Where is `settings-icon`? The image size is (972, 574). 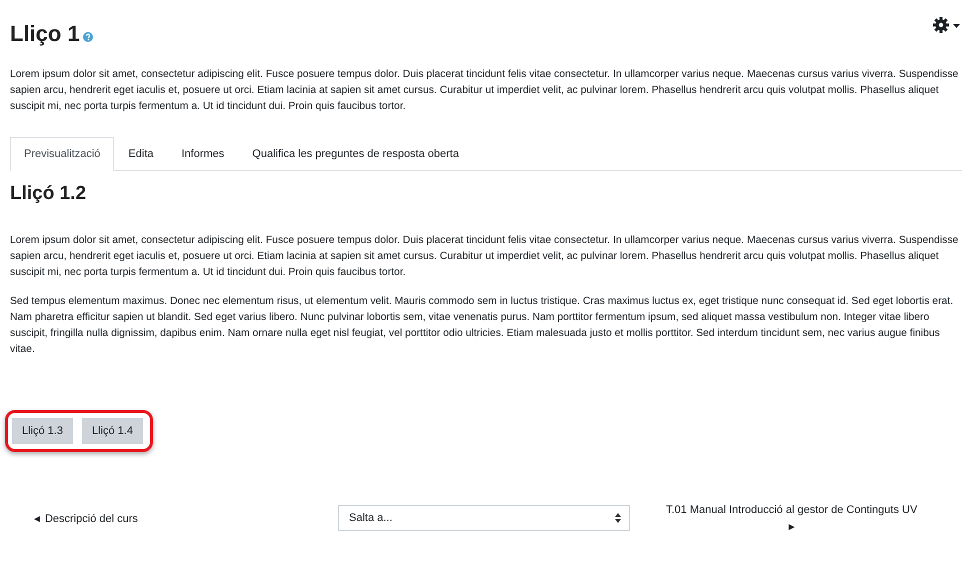 settings-icon is located at coordinates (947, 25).